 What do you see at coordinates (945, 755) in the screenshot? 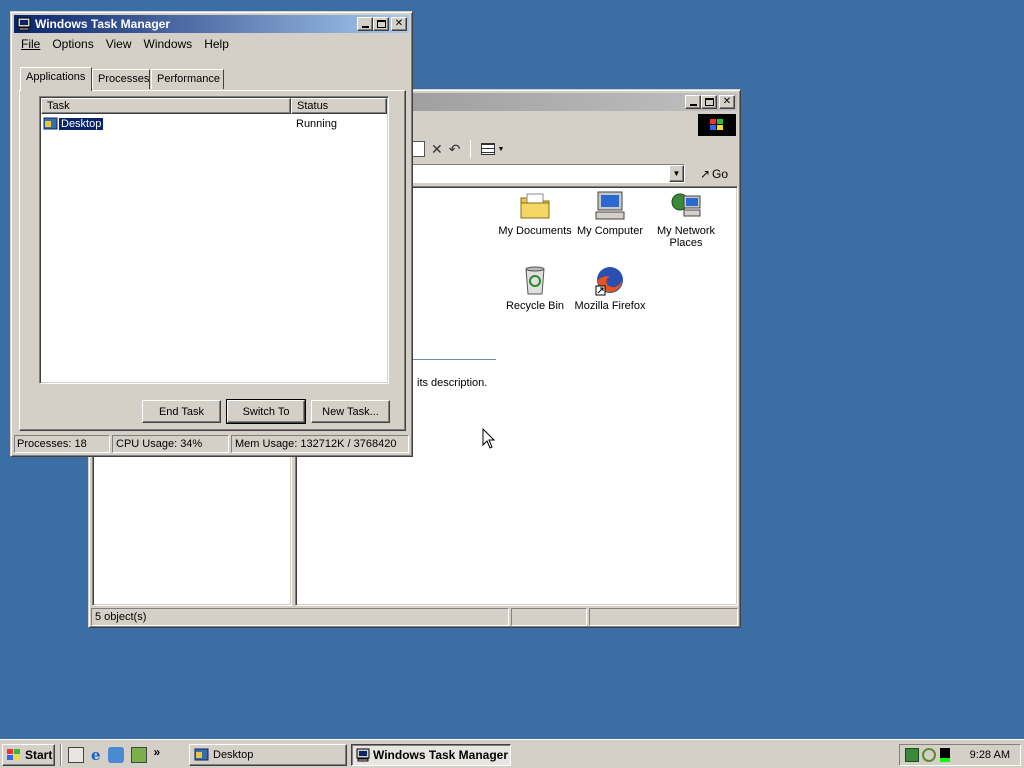
I see `task-manager-cpu-tray-icon` at bounding box center [945, 755].